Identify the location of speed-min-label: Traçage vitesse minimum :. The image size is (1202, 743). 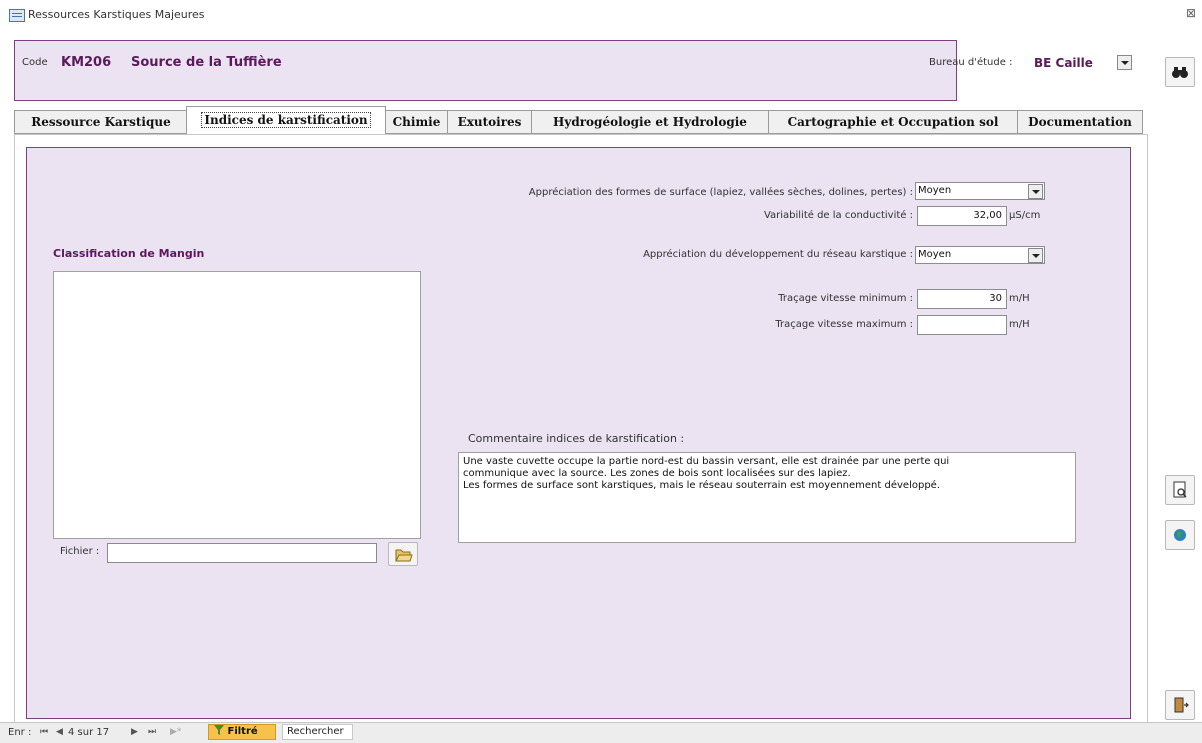
(845, 298).